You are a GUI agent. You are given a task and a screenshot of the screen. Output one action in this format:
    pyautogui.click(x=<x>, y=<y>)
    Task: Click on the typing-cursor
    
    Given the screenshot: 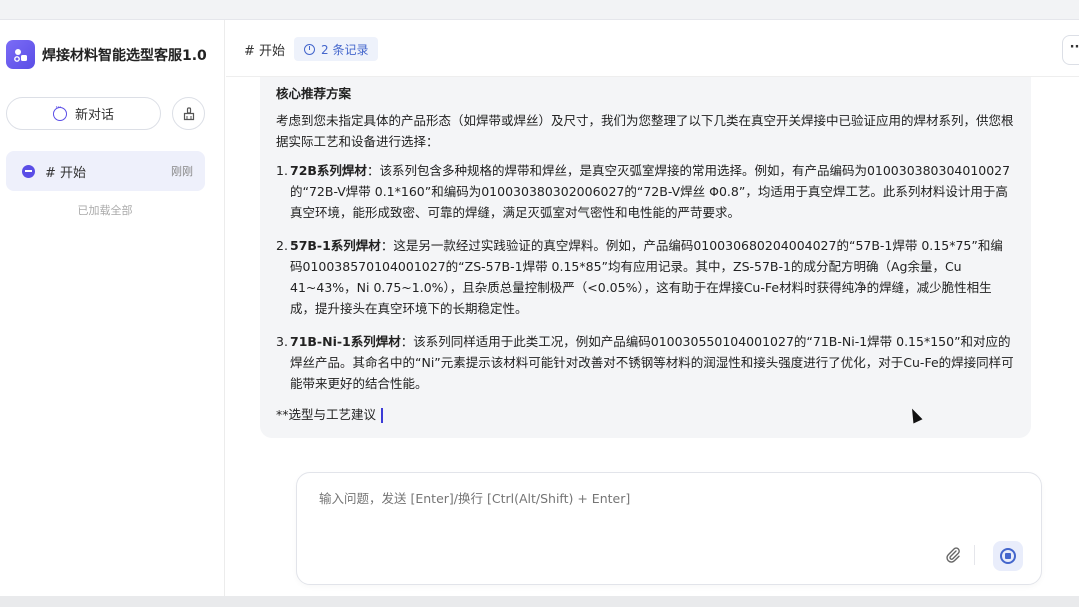 What is the action you would take?
    pyautogui.click(x=382, y=415)
    